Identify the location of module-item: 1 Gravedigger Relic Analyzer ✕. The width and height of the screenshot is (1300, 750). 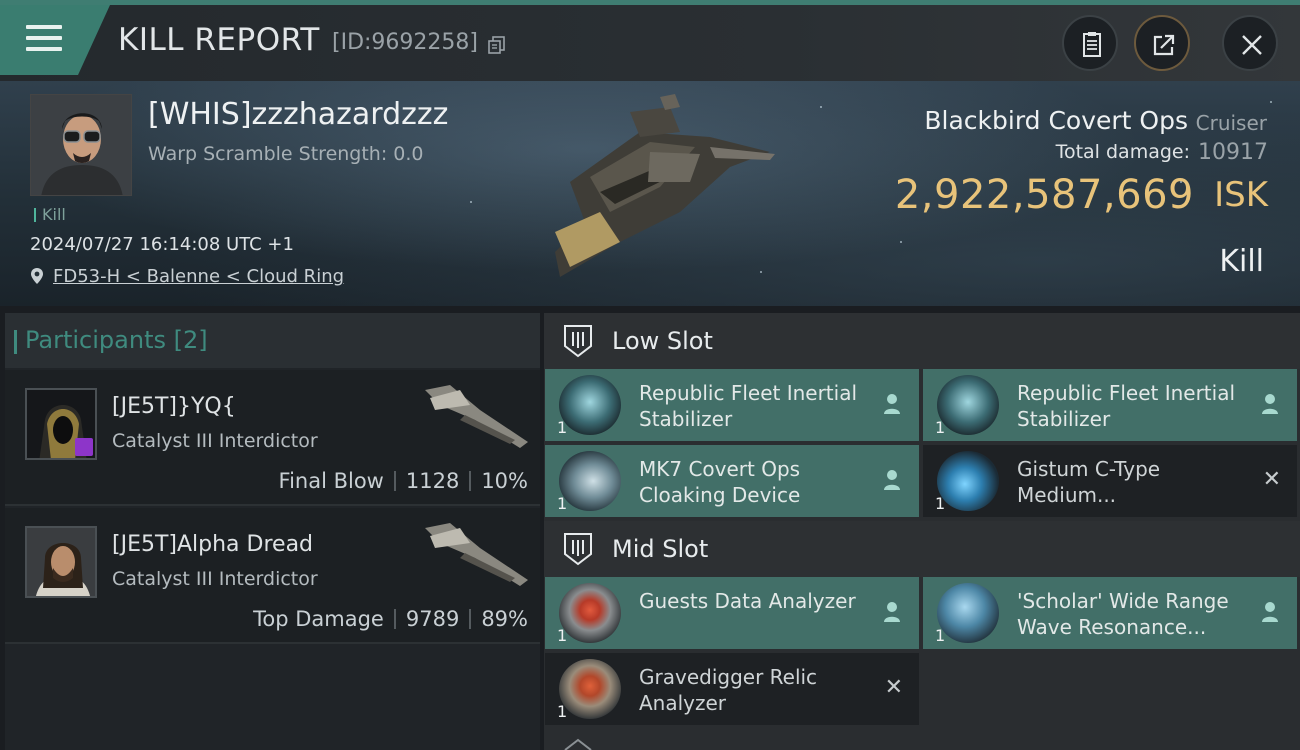
(732, 689).